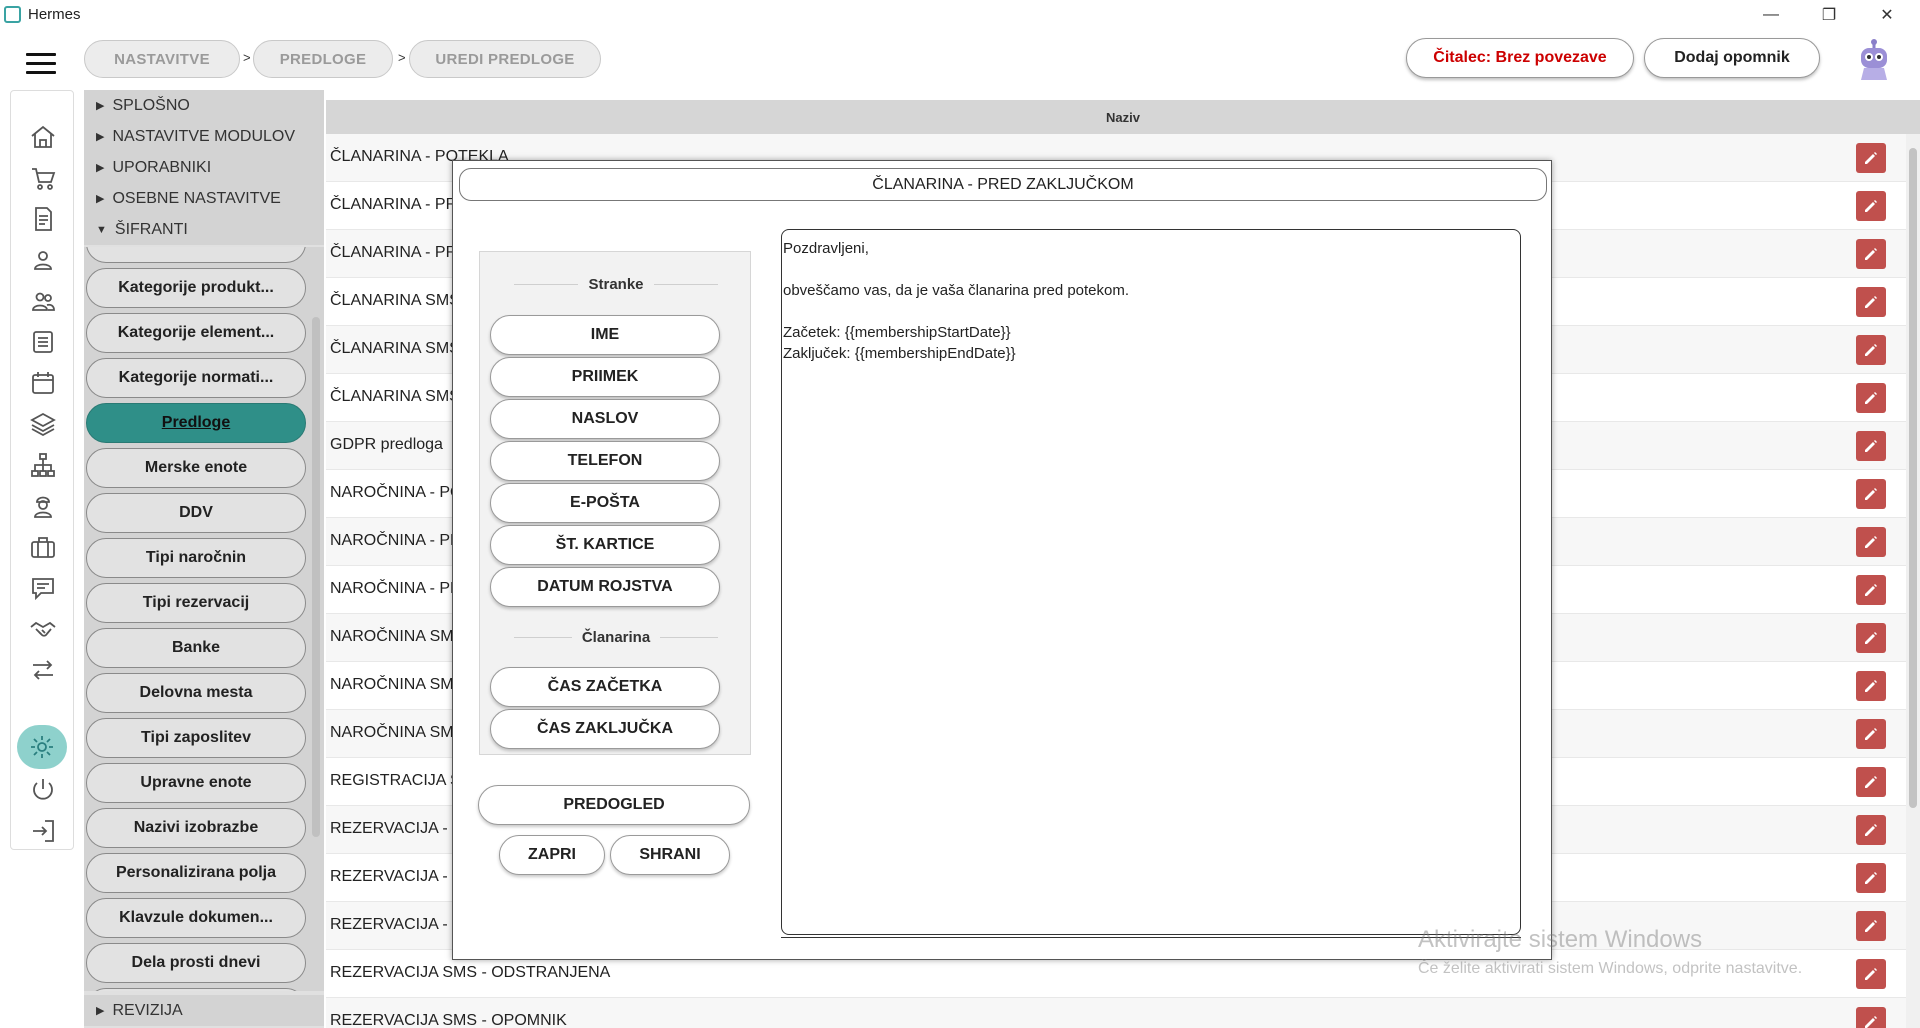 This screenshot has width=1920, height=1028. What do you see at coordinates (614, 805) in the screenshot?
I see `preview-button: PREDOGLED` at bounding box center [614, 805].